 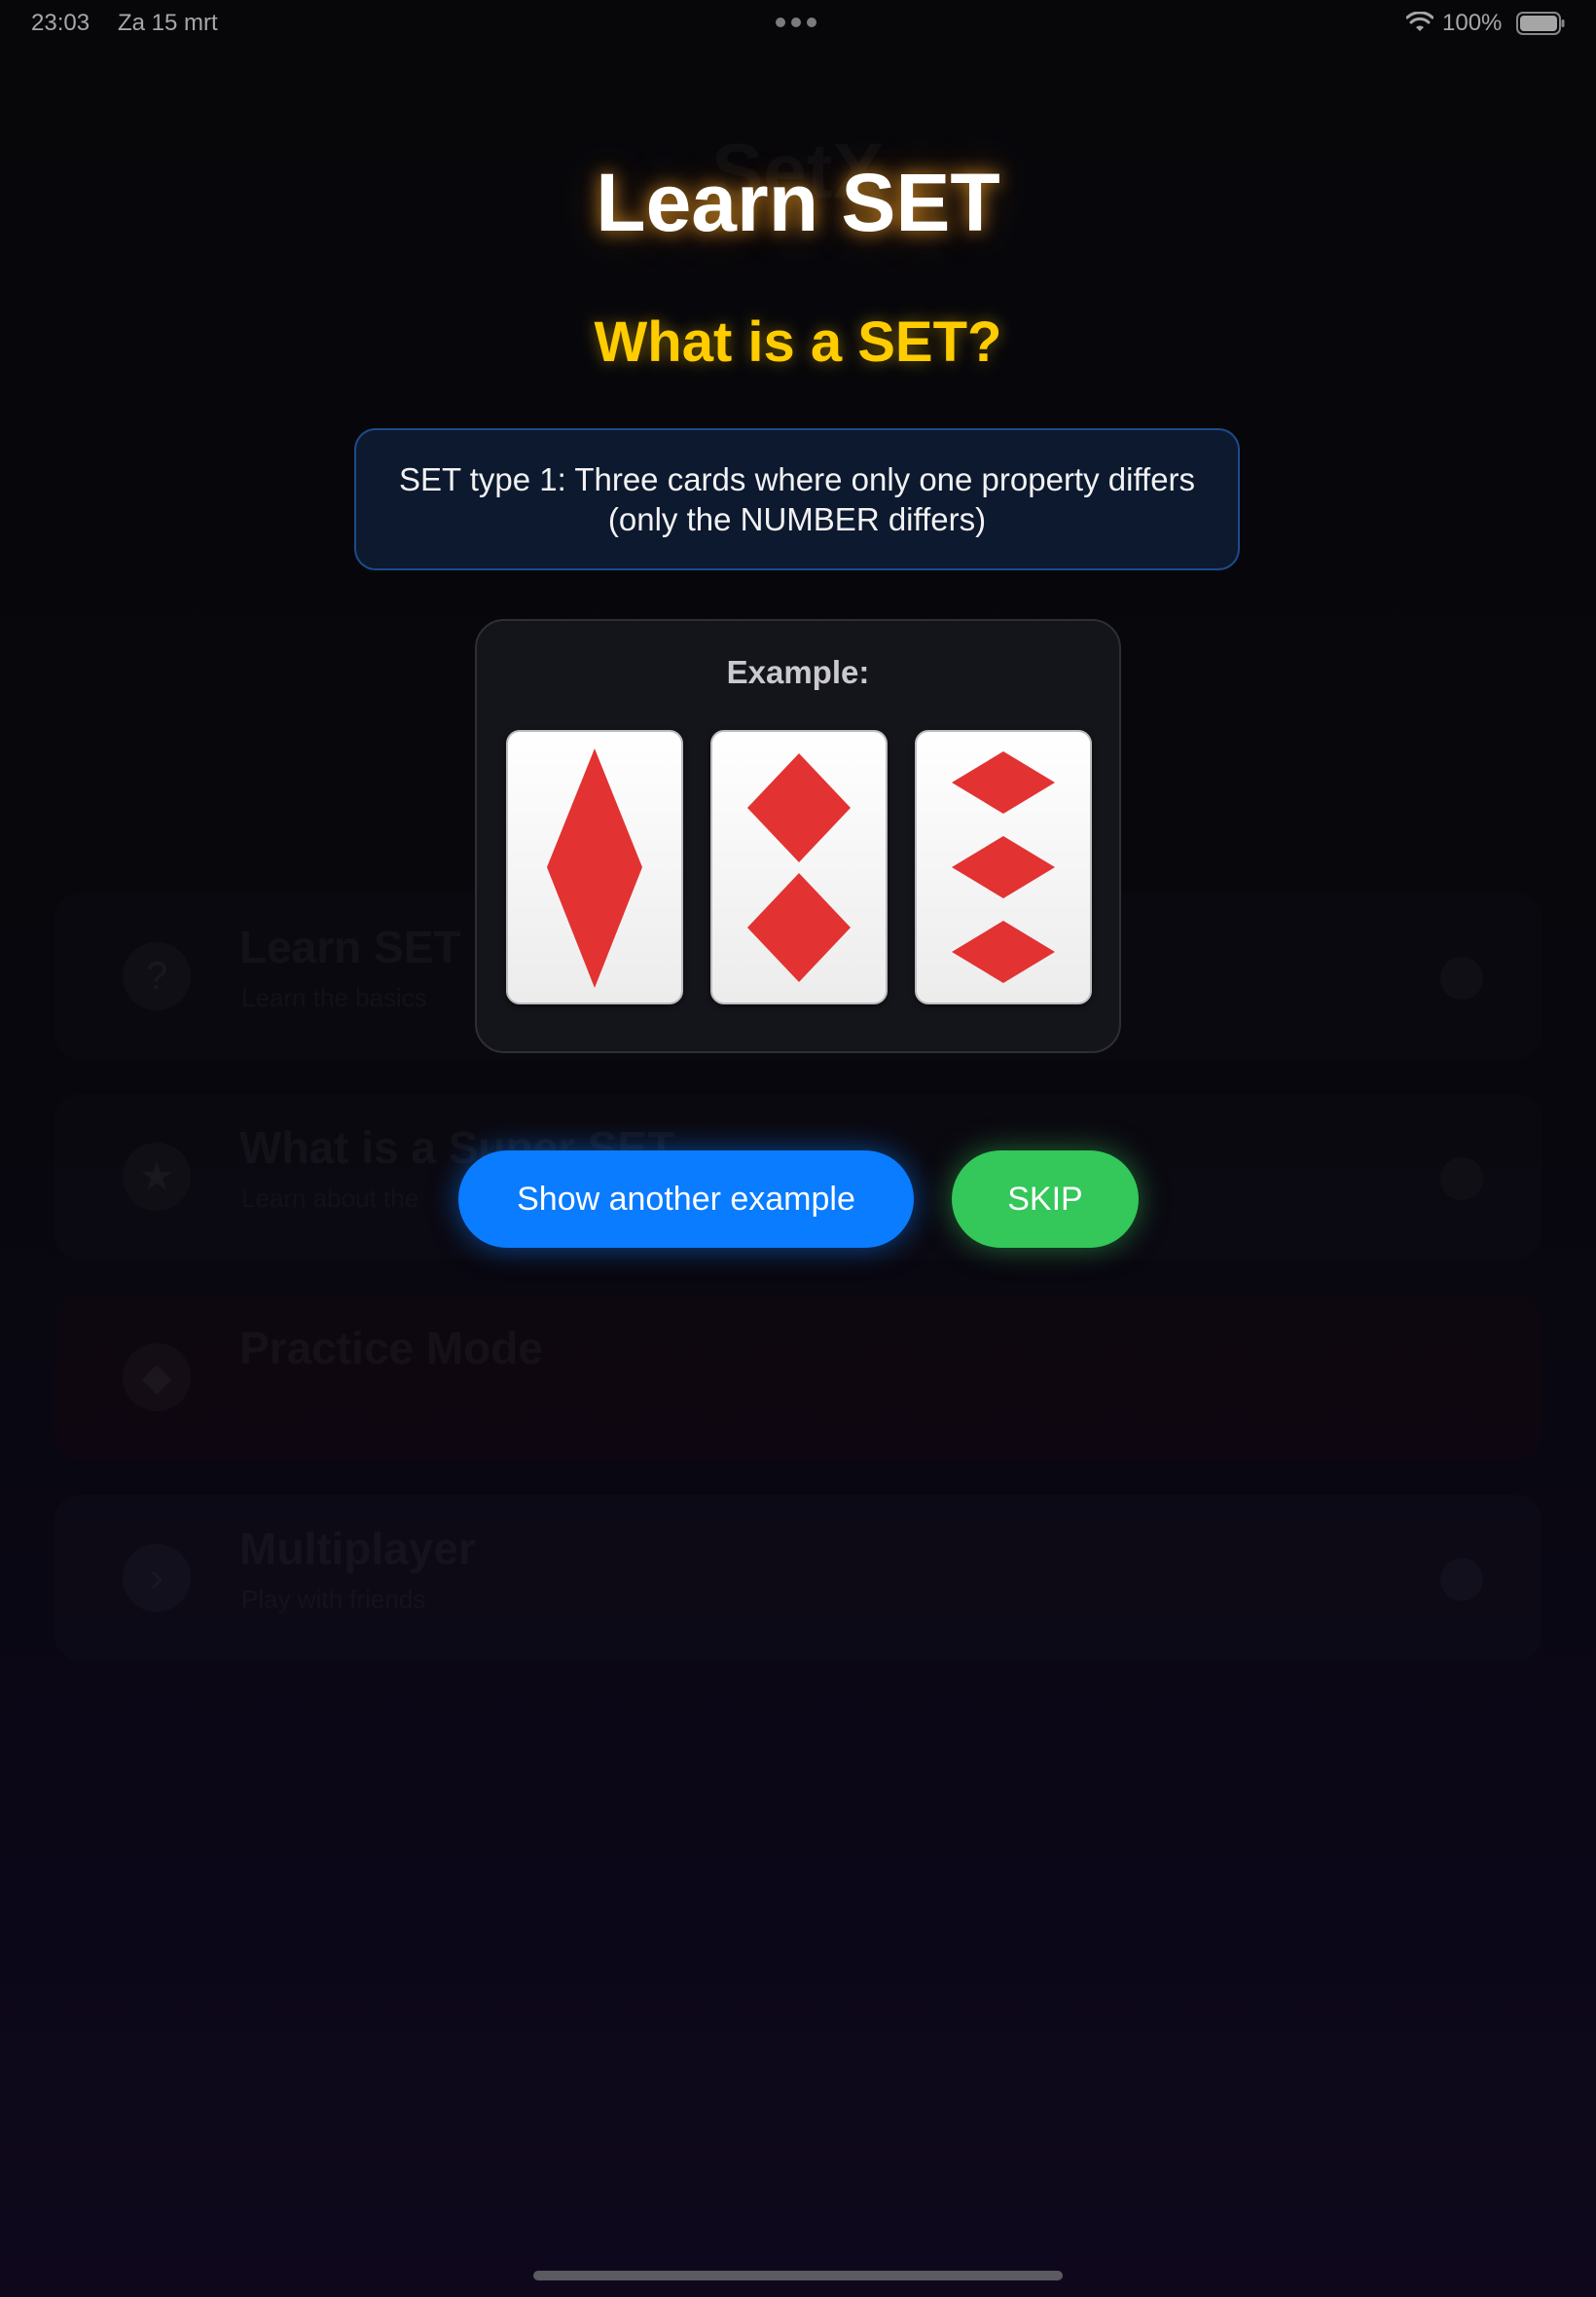 What do you see at coordinates (798, 342) in the screenshot?
I see `section-heading: What is a SET?` at bounding box center [798, 342].